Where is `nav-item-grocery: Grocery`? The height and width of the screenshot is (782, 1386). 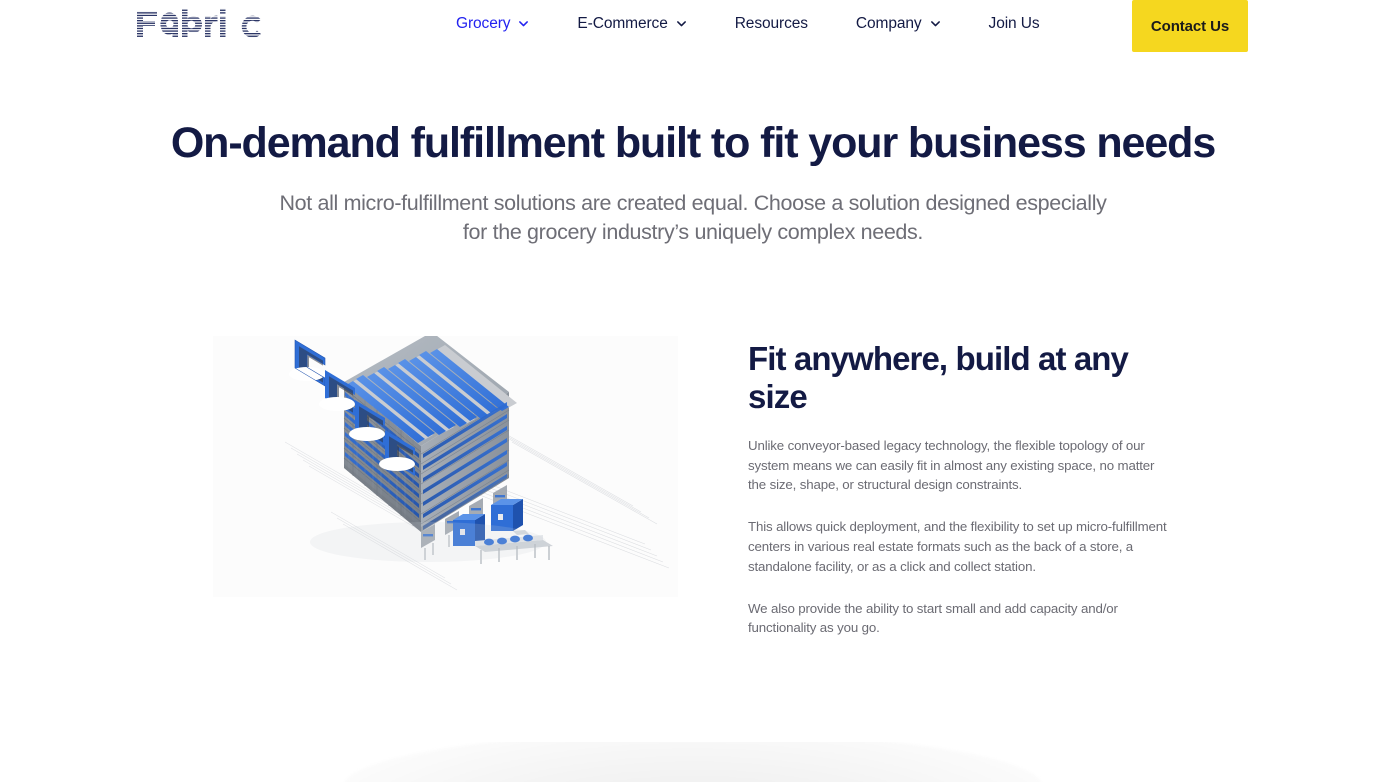 nav-item-grocery: Grocery is located at coordinates (496, 24).